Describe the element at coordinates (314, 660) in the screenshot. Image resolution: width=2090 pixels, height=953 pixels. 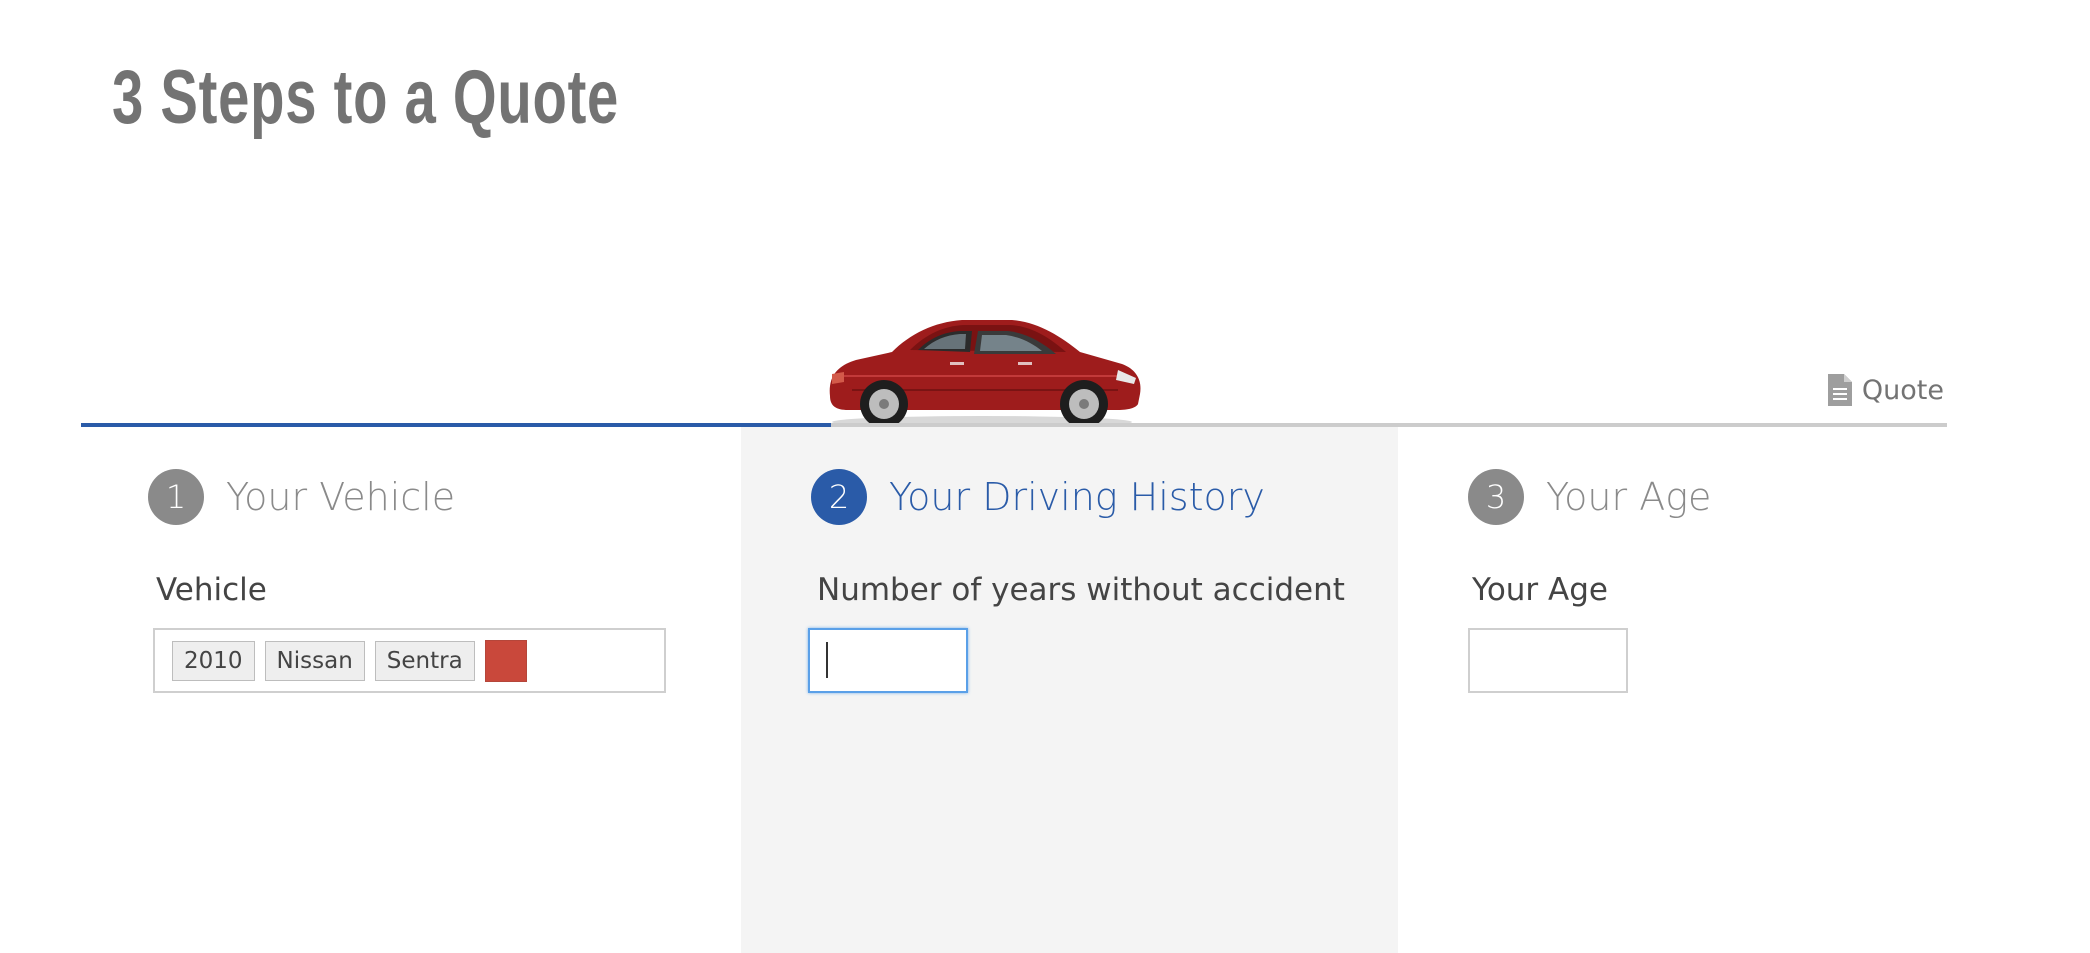
I see `vehicle-make-chip: Nissan` at that location.